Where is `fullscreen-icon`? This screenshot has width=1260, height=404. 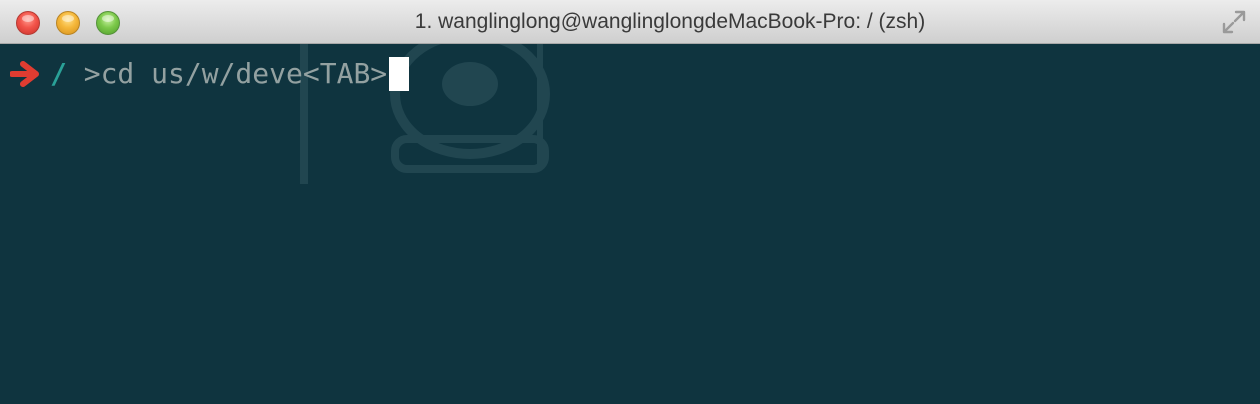
fullscreen-icon is located at coordinates (1234, 22).